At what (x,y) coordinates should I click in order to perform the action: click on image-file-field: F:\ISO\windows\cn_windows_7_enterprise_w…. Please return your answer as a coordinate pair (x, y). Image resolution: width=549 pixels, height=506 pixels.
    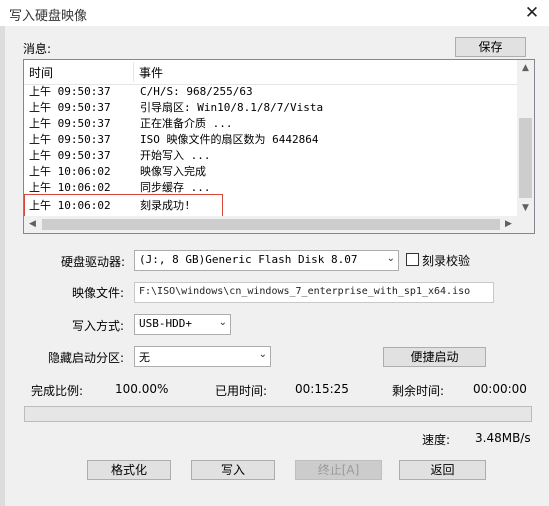
    Looking at the image, I should click on (314, 292).